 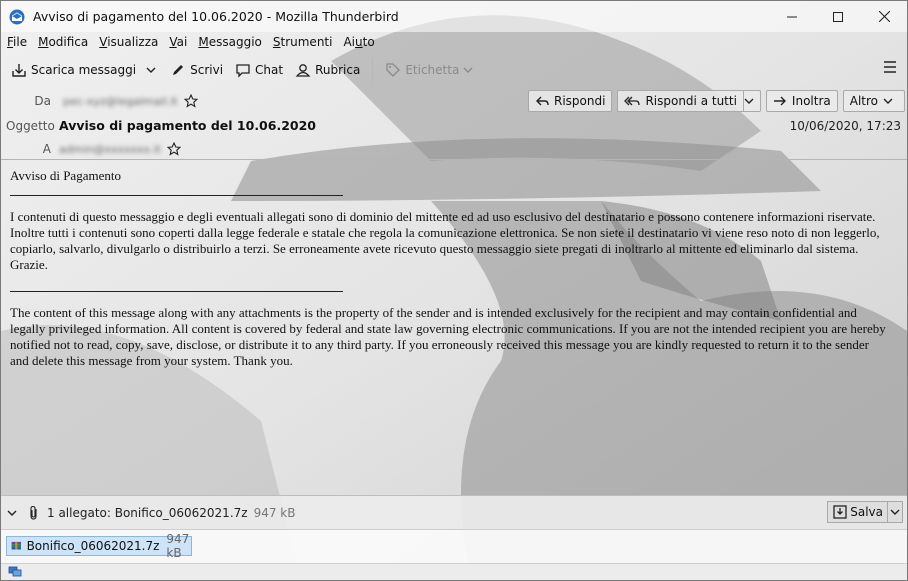 What do you see at coordinates (373, 70) in the screenshot?
I see `toolbar-separator` at bounding box center [373, 70].